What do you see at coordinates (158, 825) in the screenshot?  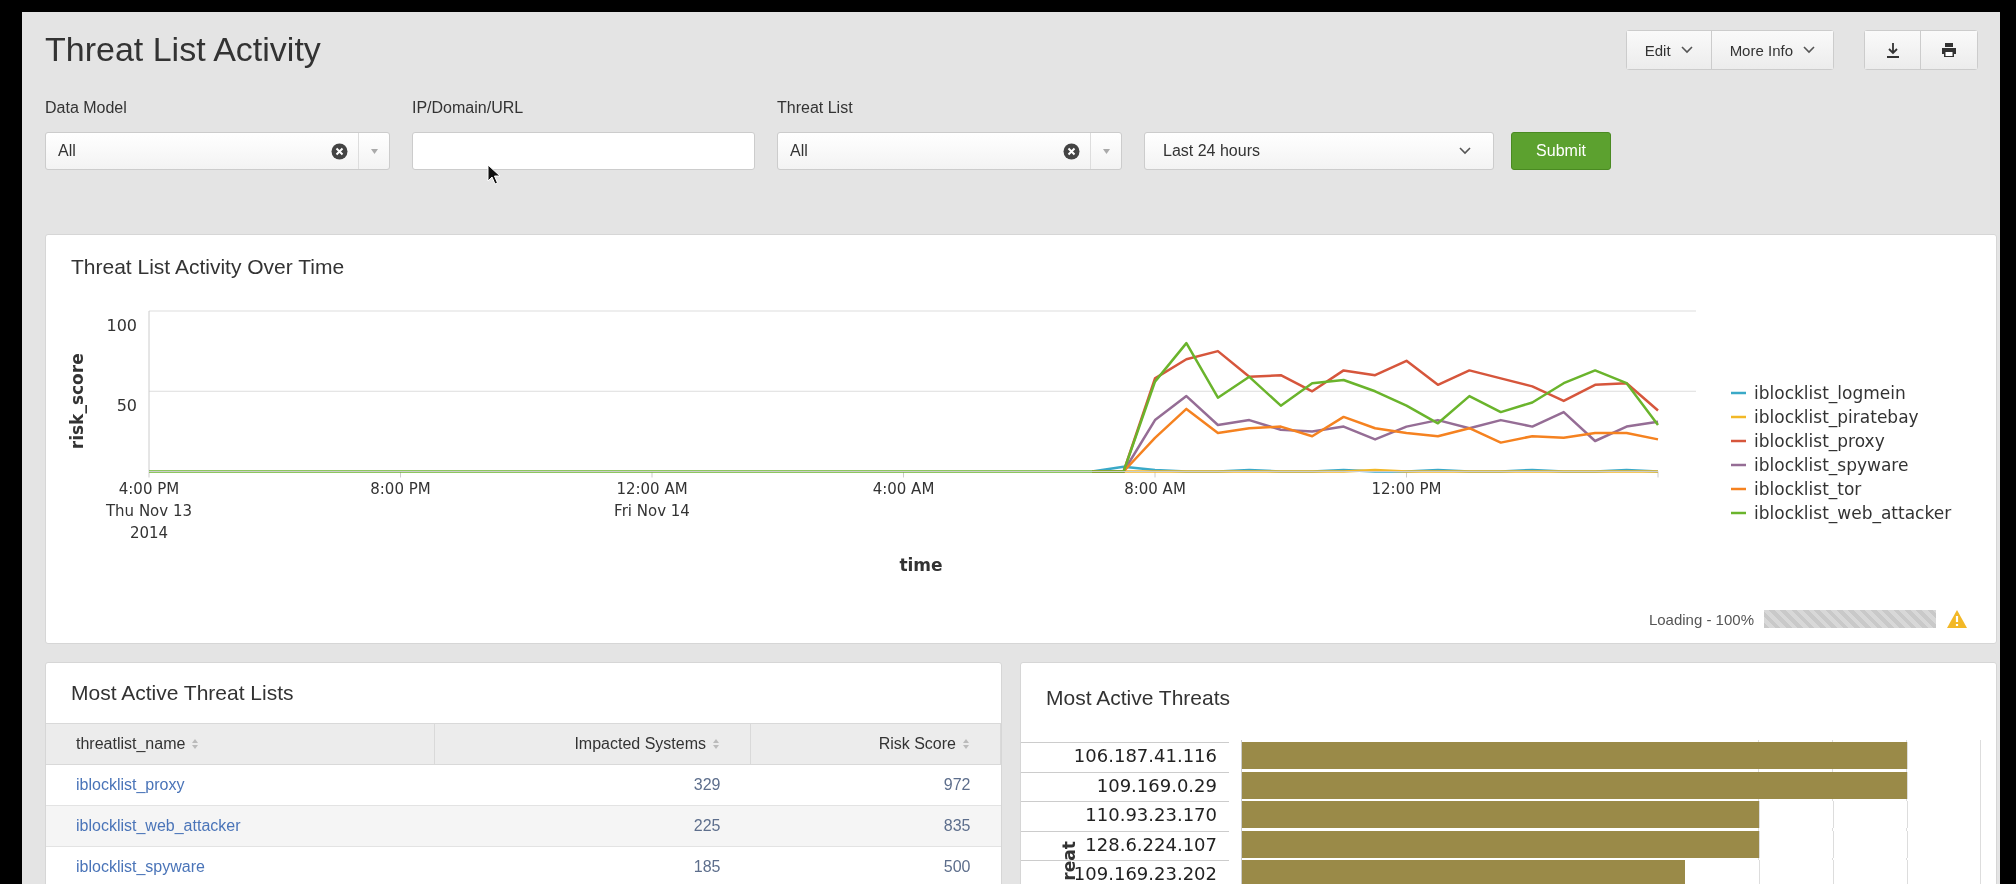 I see `table-link: iblocklist_web_attacker` at bounding box center [158, 825].